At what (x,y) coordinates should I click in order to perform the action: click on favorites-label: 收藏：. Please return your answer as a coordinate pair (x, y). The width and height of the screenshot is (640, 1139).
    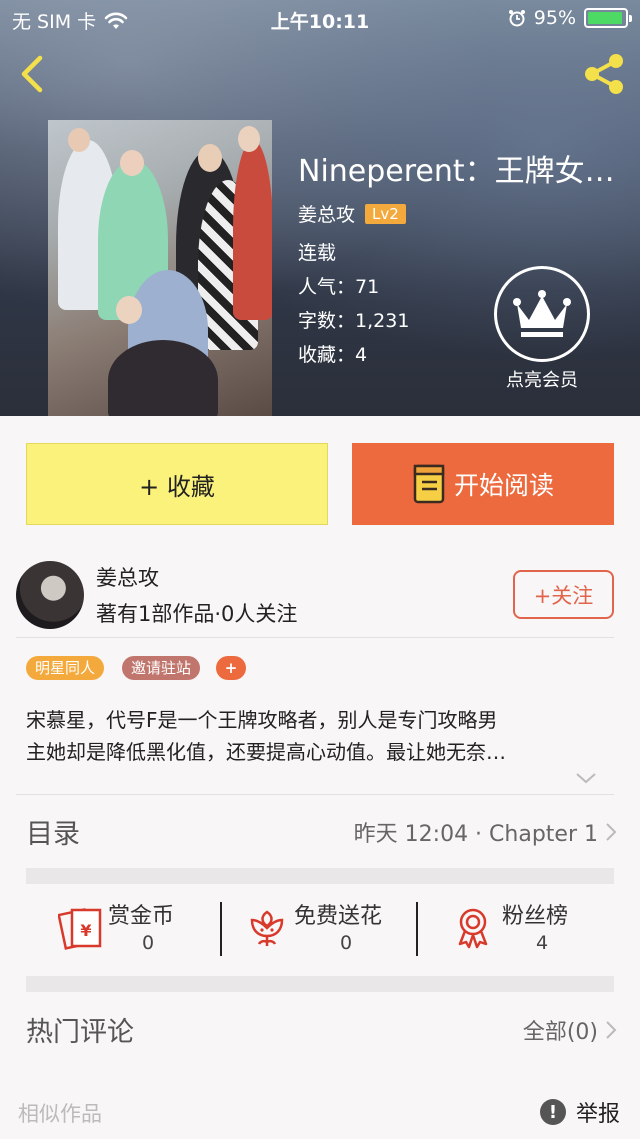
    Looking at the image, I should click on (327, 355).